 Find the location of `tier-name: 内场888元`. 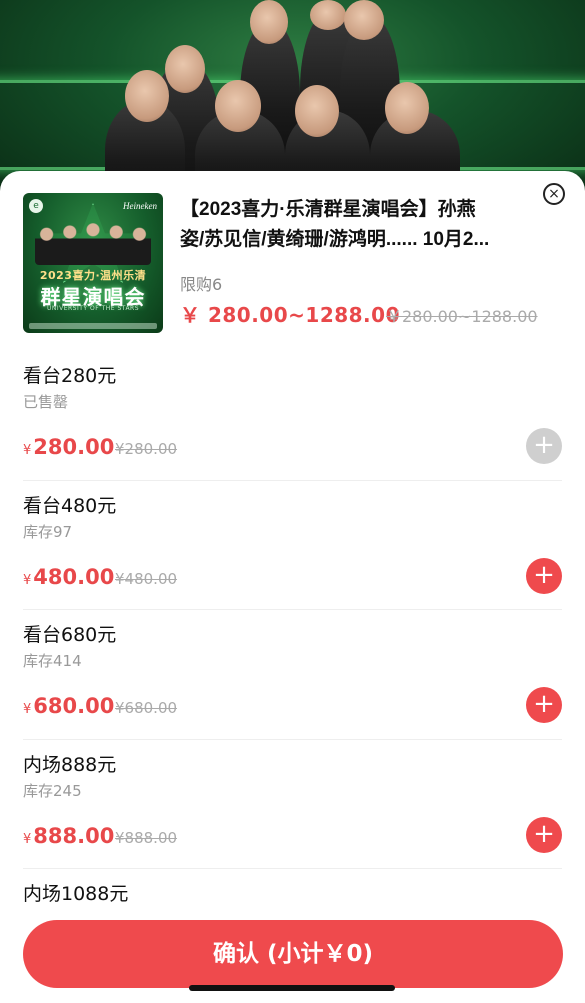

tier-name: 内场888元 is located at coordinates (70, 764).